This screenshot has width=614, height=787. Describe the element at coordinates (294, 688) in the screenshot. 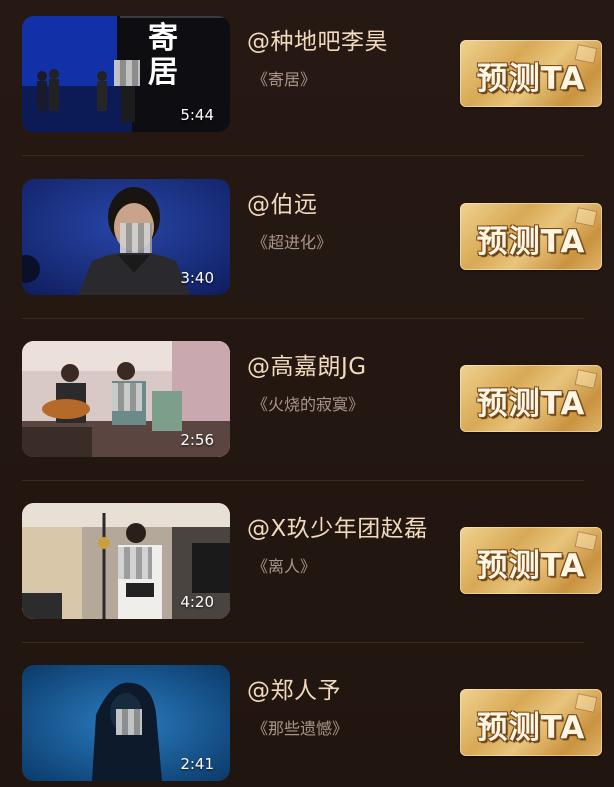

I see `author-name: @郑人予` at that location.